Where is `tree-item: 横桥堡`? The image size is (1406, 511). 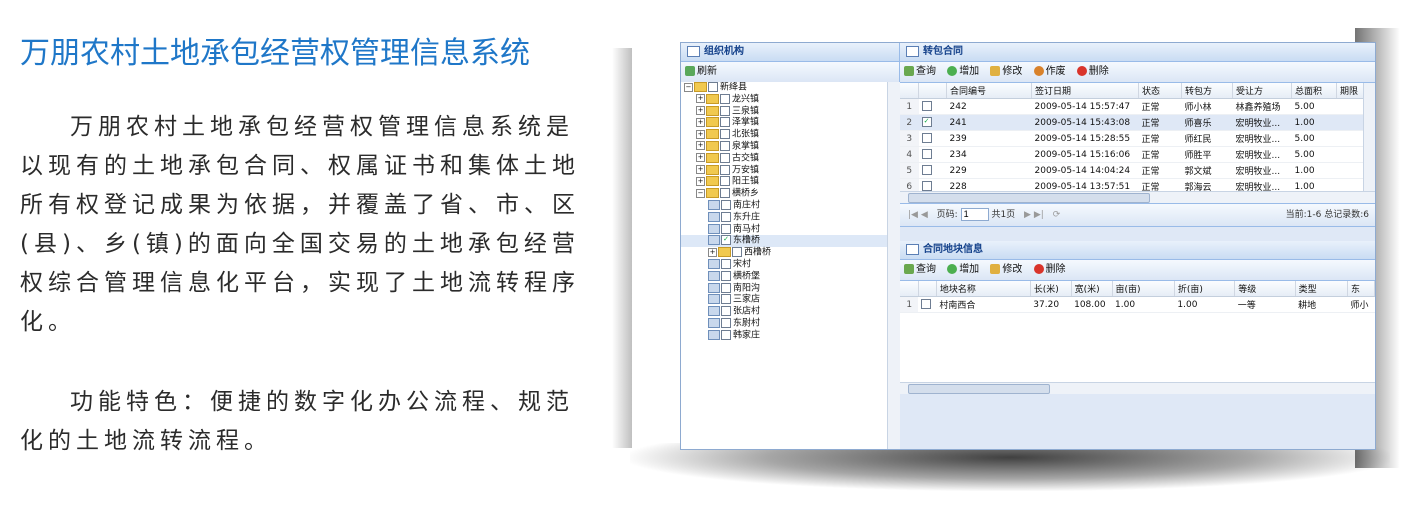 tree-item: 横桥堡 is located at coordinates (784, 276).